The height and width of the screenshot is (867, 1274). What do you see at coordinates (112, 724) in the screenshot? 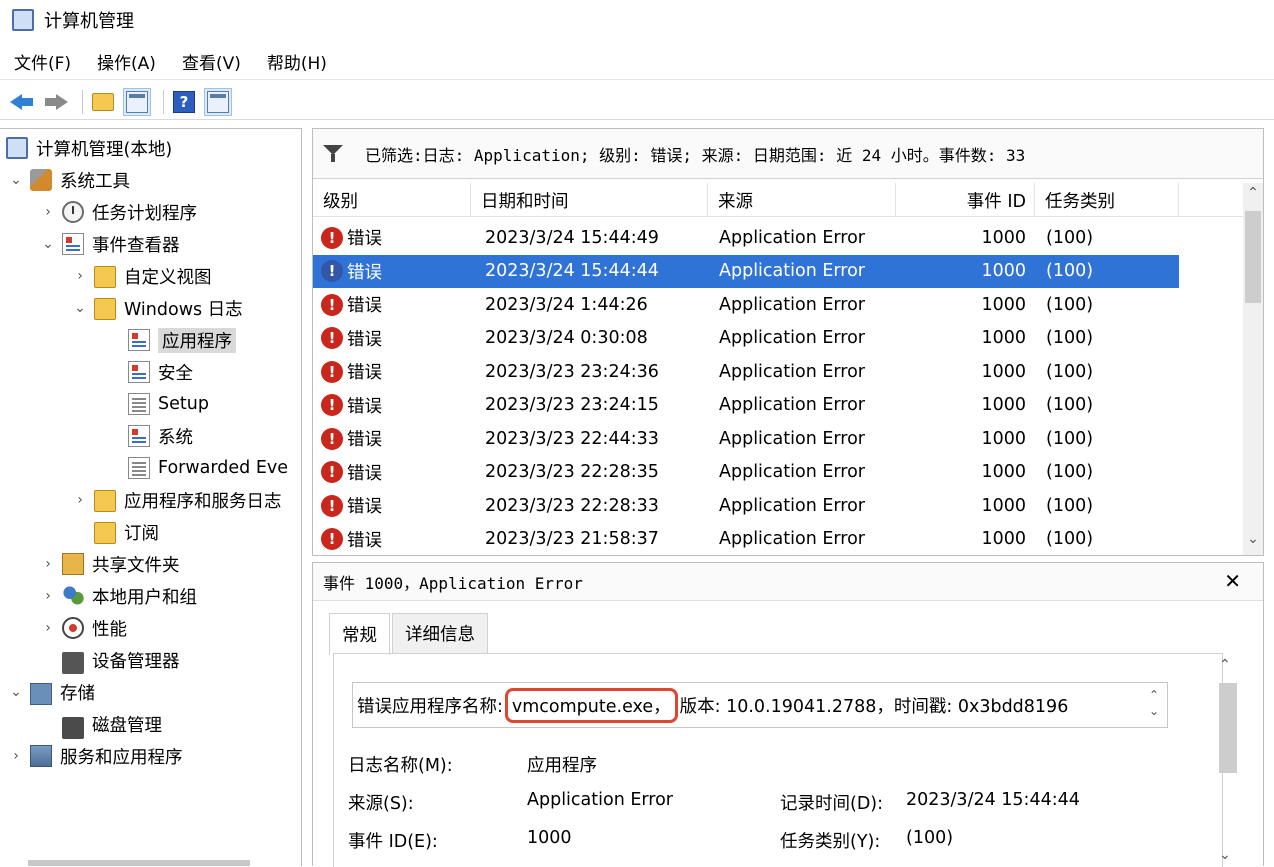
I see `tree-item-disk-management: 磁盘管理` at bounding box center [112, 724].